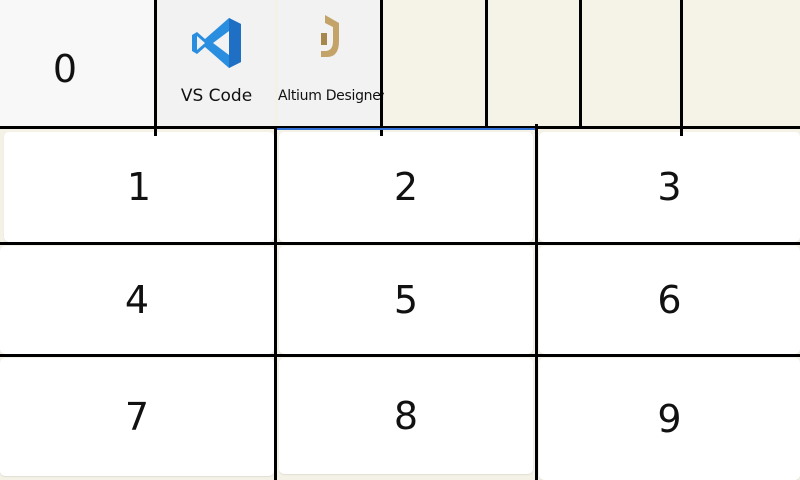 The image size is (800, 480). I want to click on key-4: 4, so click(137, 300).